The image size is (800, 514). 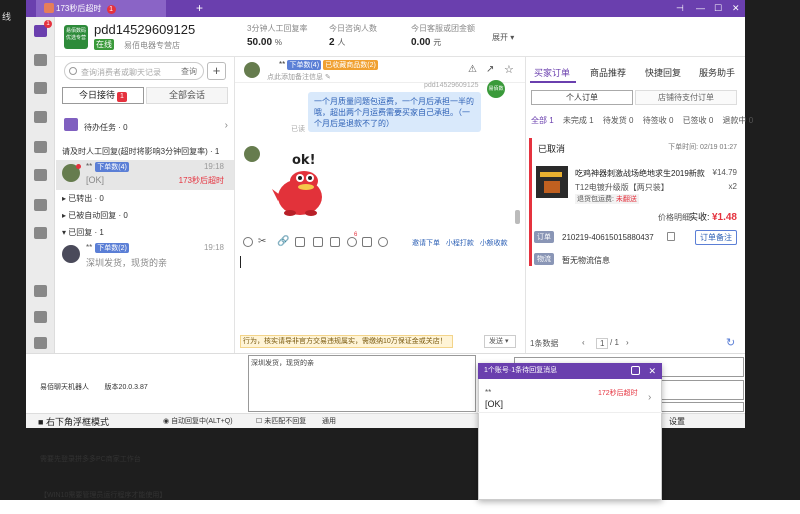 What do you see at coordinates (772, 214) in the screenshot?
I see `desktop-right-edge` at bounding box center [772, 214].